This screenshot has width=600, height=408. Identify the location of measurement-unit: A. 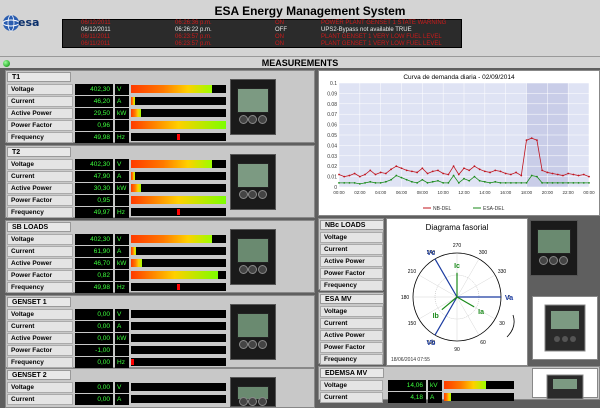
(122, 251).